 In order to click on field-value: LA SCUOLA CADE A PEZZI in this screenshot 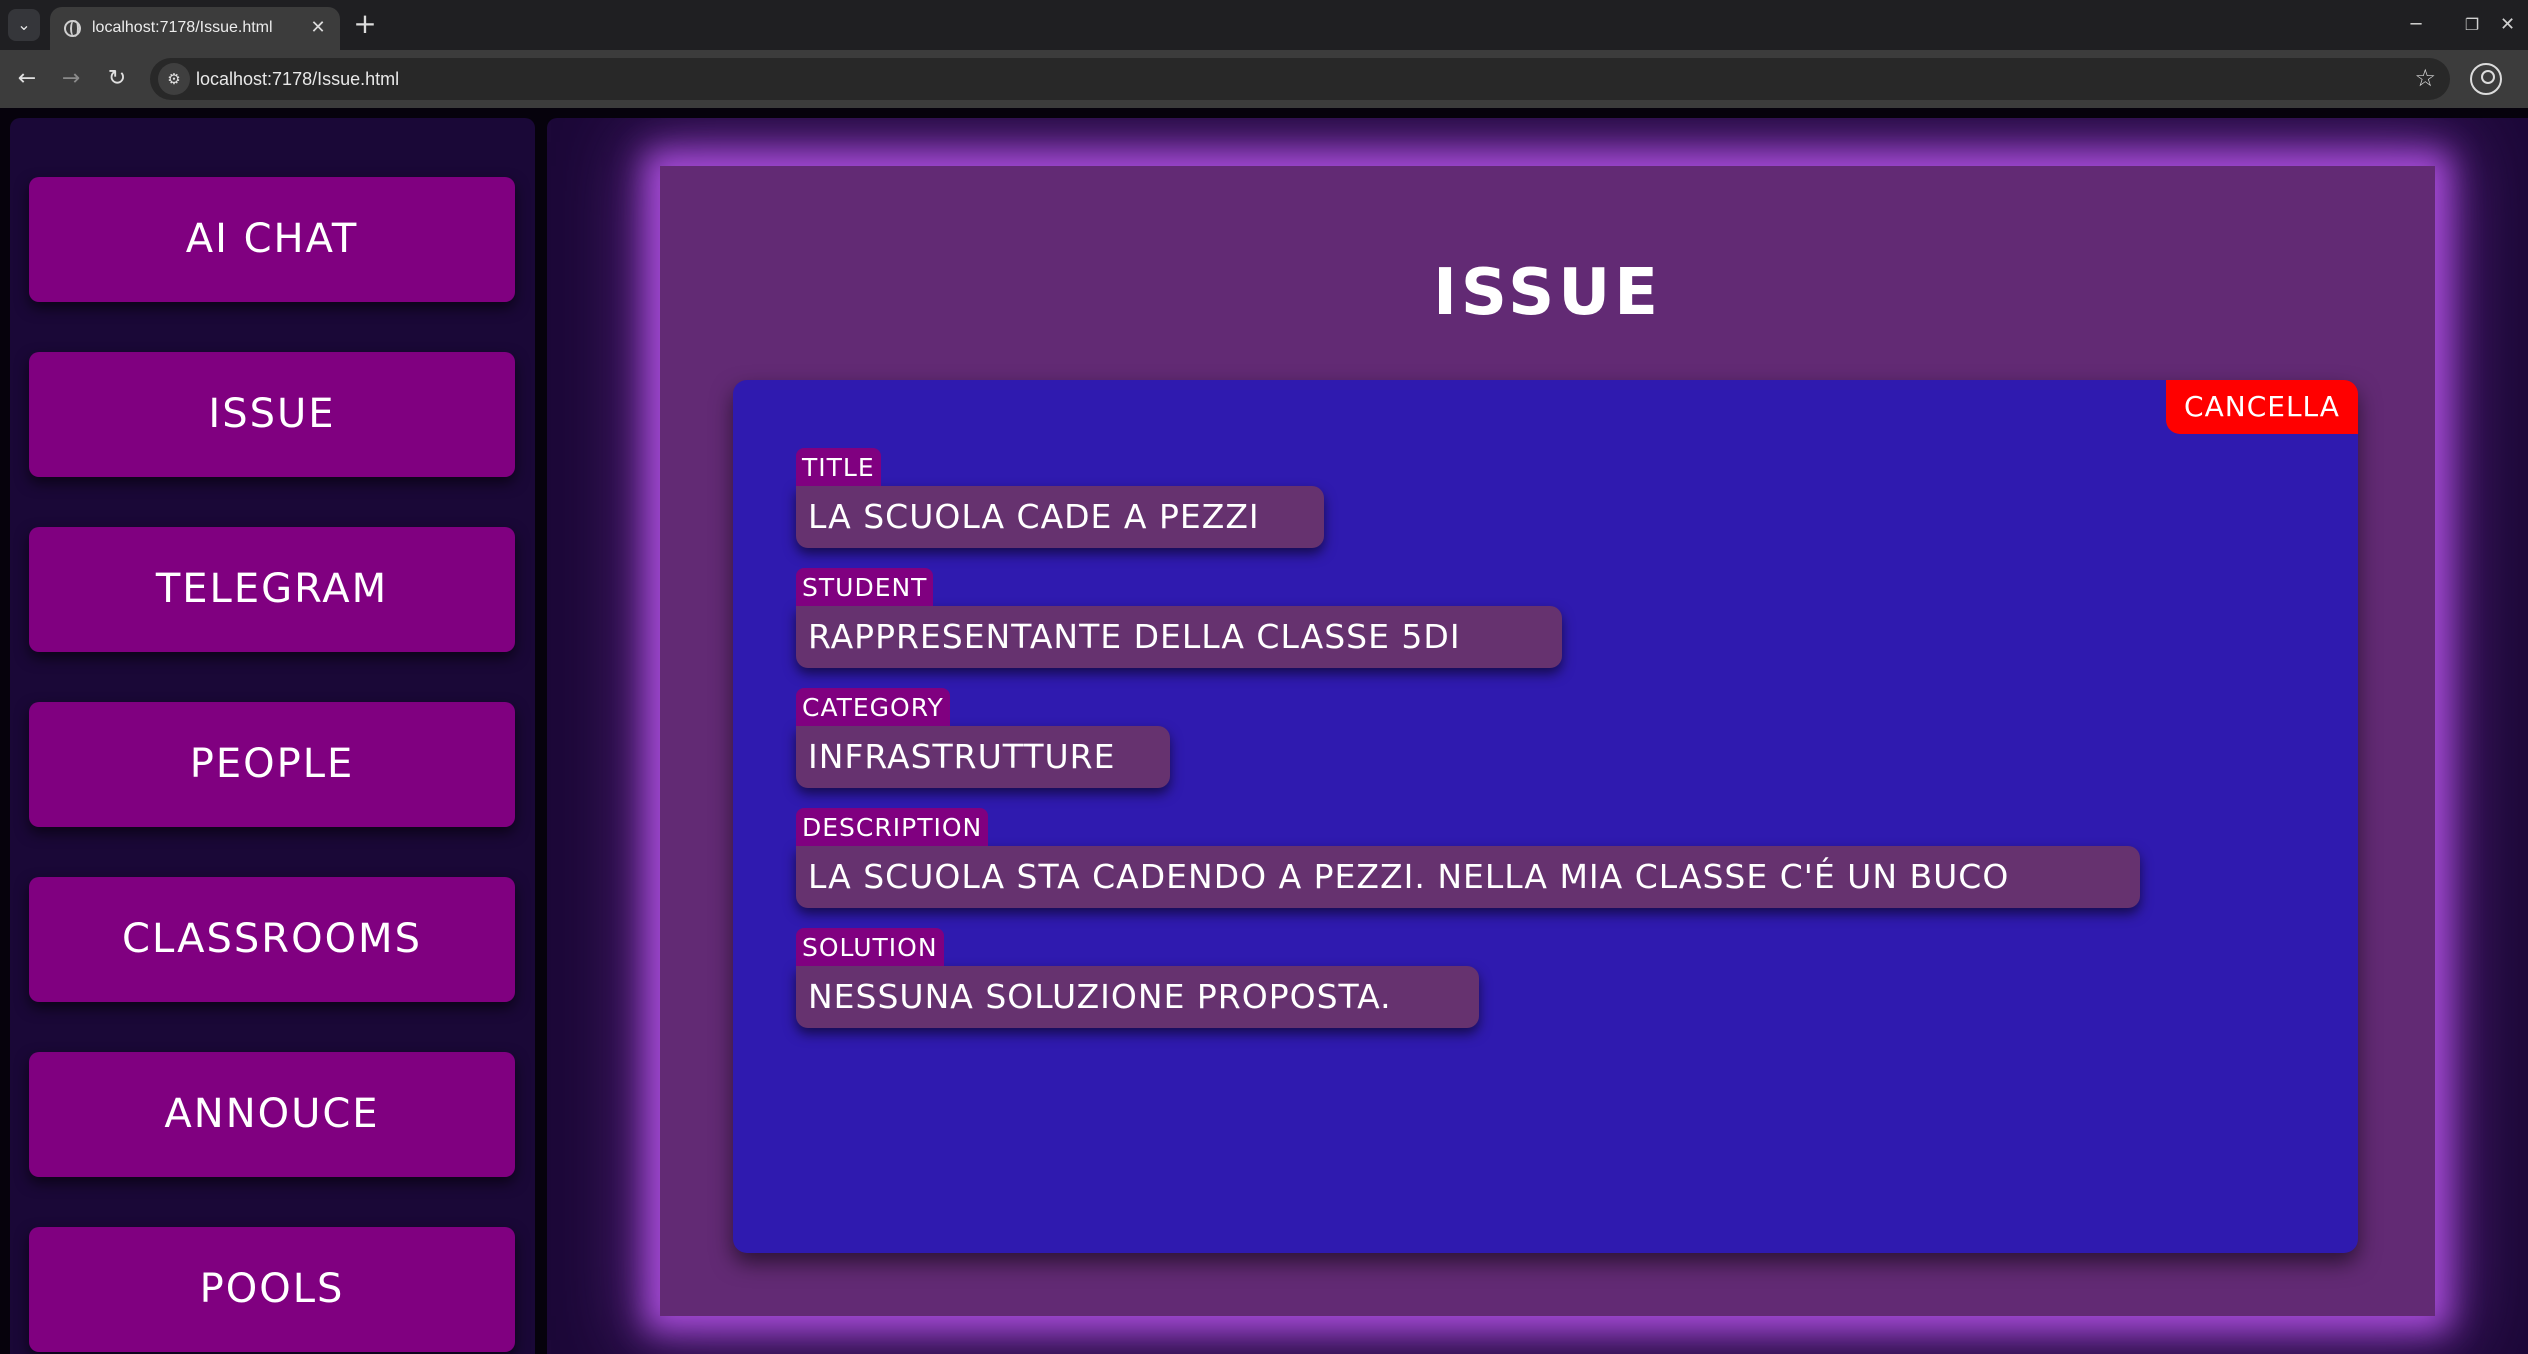, I will do `click(1060, 517)`.